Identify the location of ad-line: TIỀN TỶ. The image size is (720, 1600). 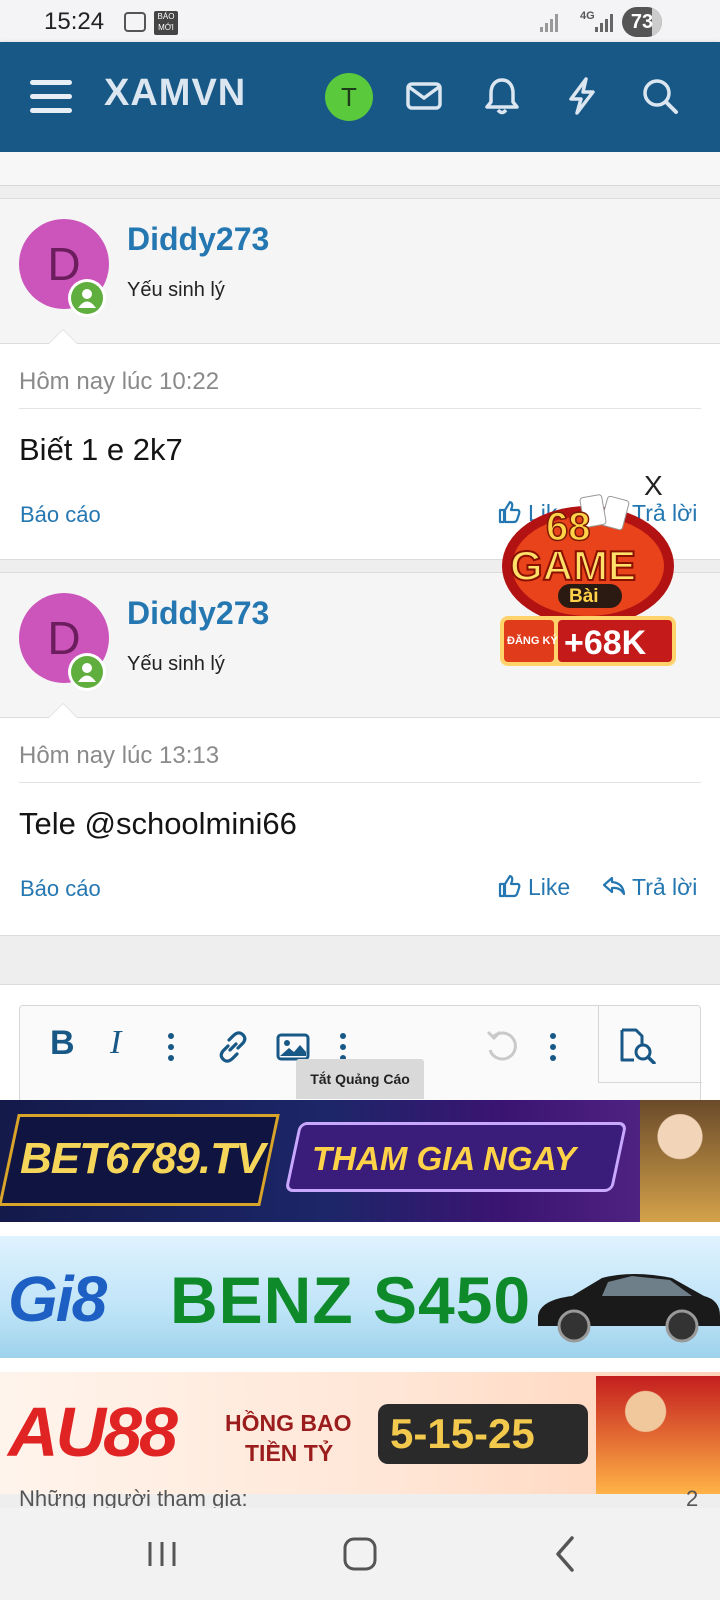
(289, 1453).